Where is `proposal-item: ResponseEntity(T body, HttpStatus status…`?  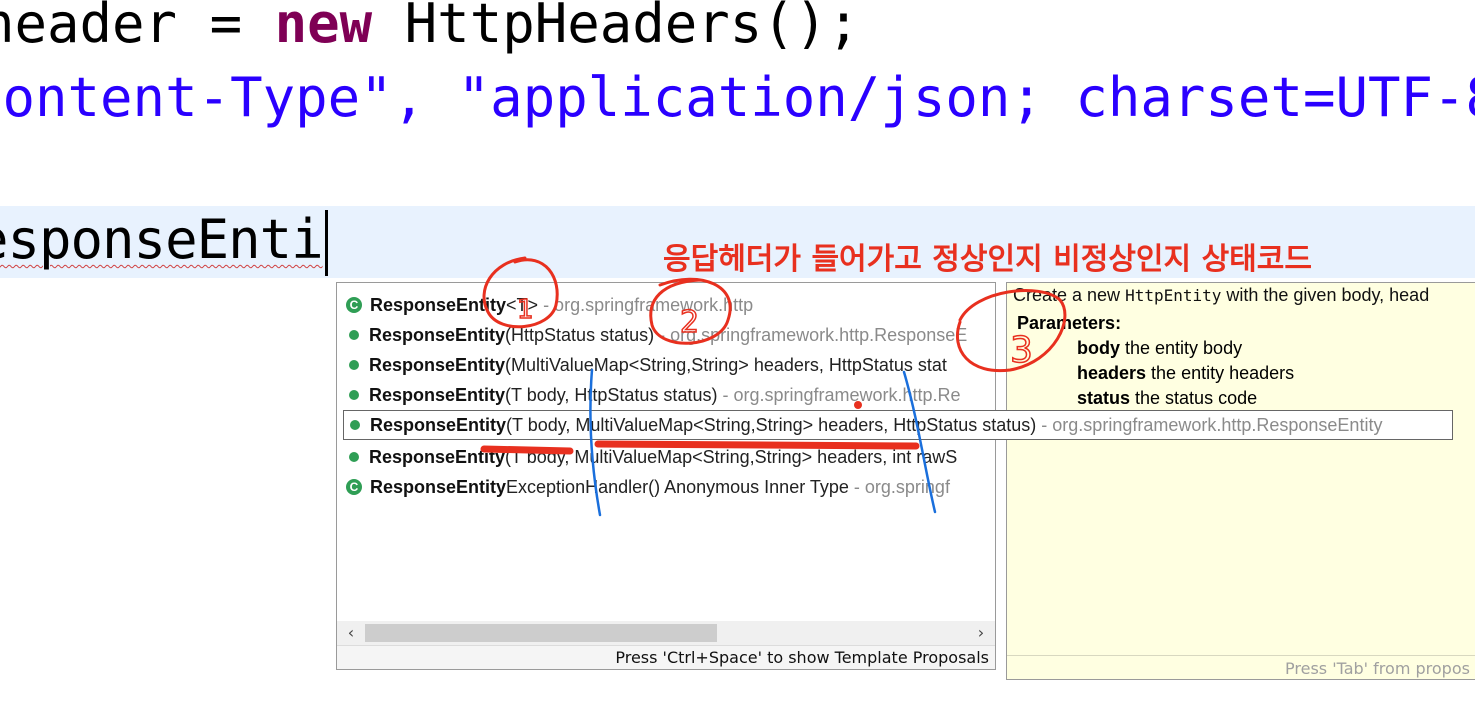 proposal-item: ResponseEntity(T body, HttpStatus status… is located at coordinates (667, 395).